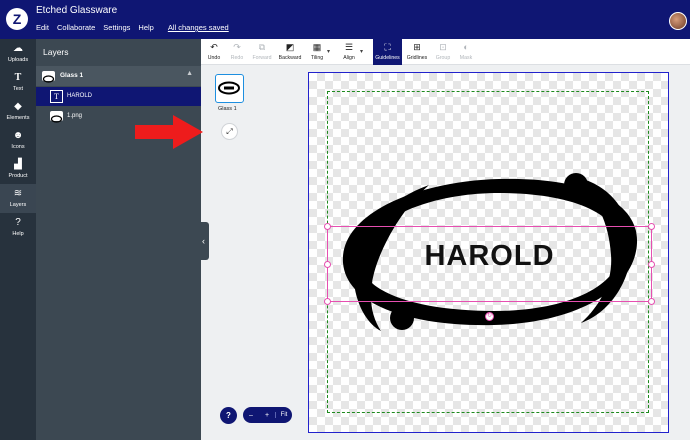  Describe the element at coordinates (18, 77) in the screenshot. I see `text-icon: T` at that location.